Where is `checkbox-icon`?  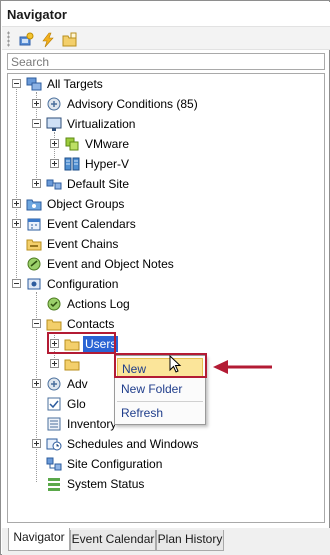
checkbox-icon is located at coordinates (54, 404).